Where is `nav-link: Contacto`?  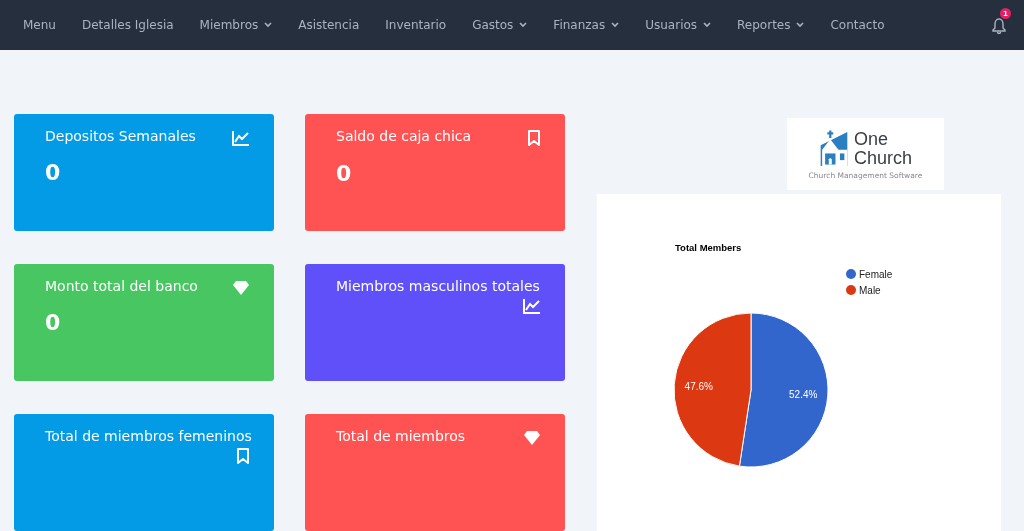 nav-link: Contacto is located at coordinates (857, 25).